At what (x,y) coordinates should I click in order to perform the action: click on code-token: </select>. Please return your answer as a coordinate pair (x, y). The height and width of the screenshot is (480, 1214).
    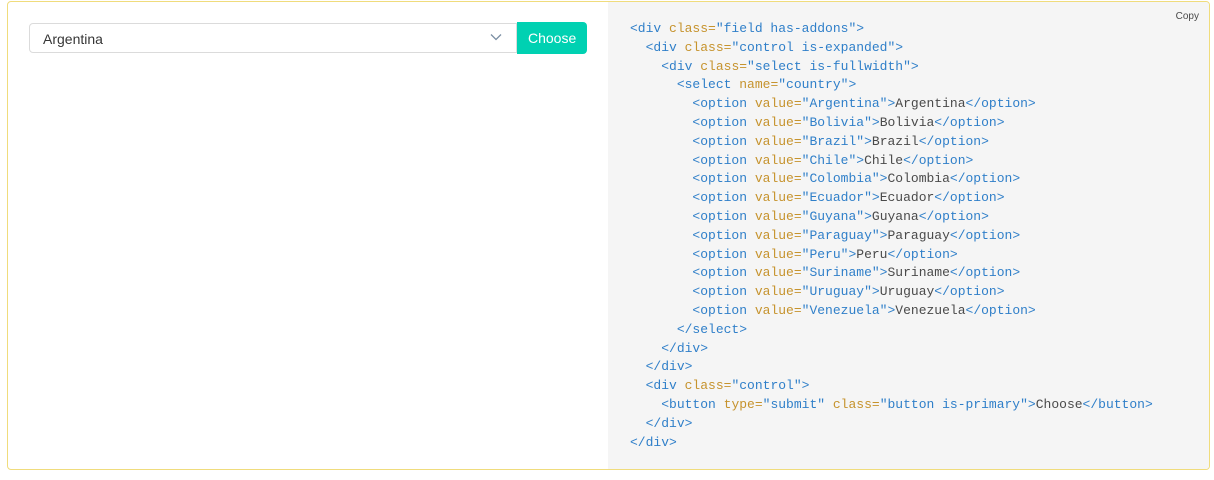
    Looking at the image, I should click on (712, 329).